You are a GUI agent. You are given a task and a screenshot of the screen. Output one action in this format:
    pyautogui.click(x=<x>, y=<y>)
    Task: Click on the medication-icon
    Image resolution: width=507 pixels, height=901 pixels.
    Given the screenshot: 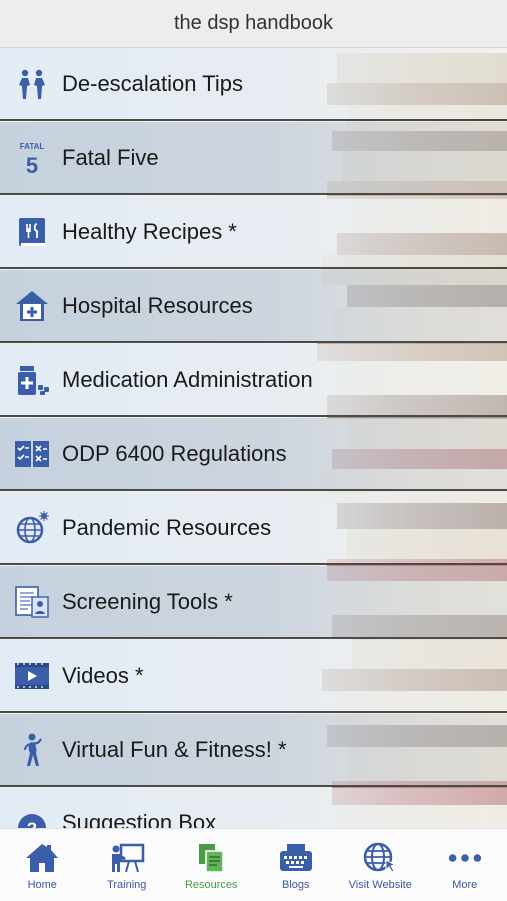 What is the action you would take?
    pyautogui.click(x=32, y=380)
    